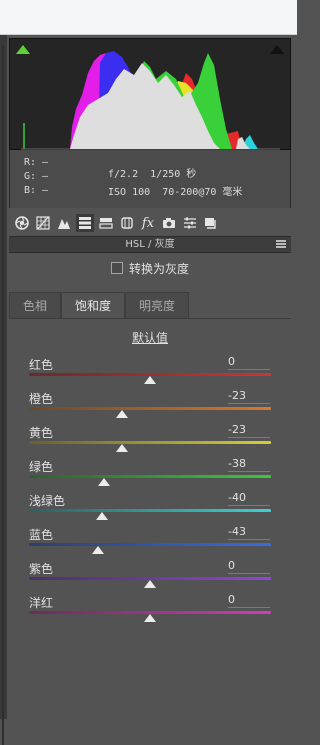 This screenshot has height=745, width=320. What do you see at coordinates (30, 190) in the screenshot?
I see `b-label: B:` at bounding box center [30, 190].